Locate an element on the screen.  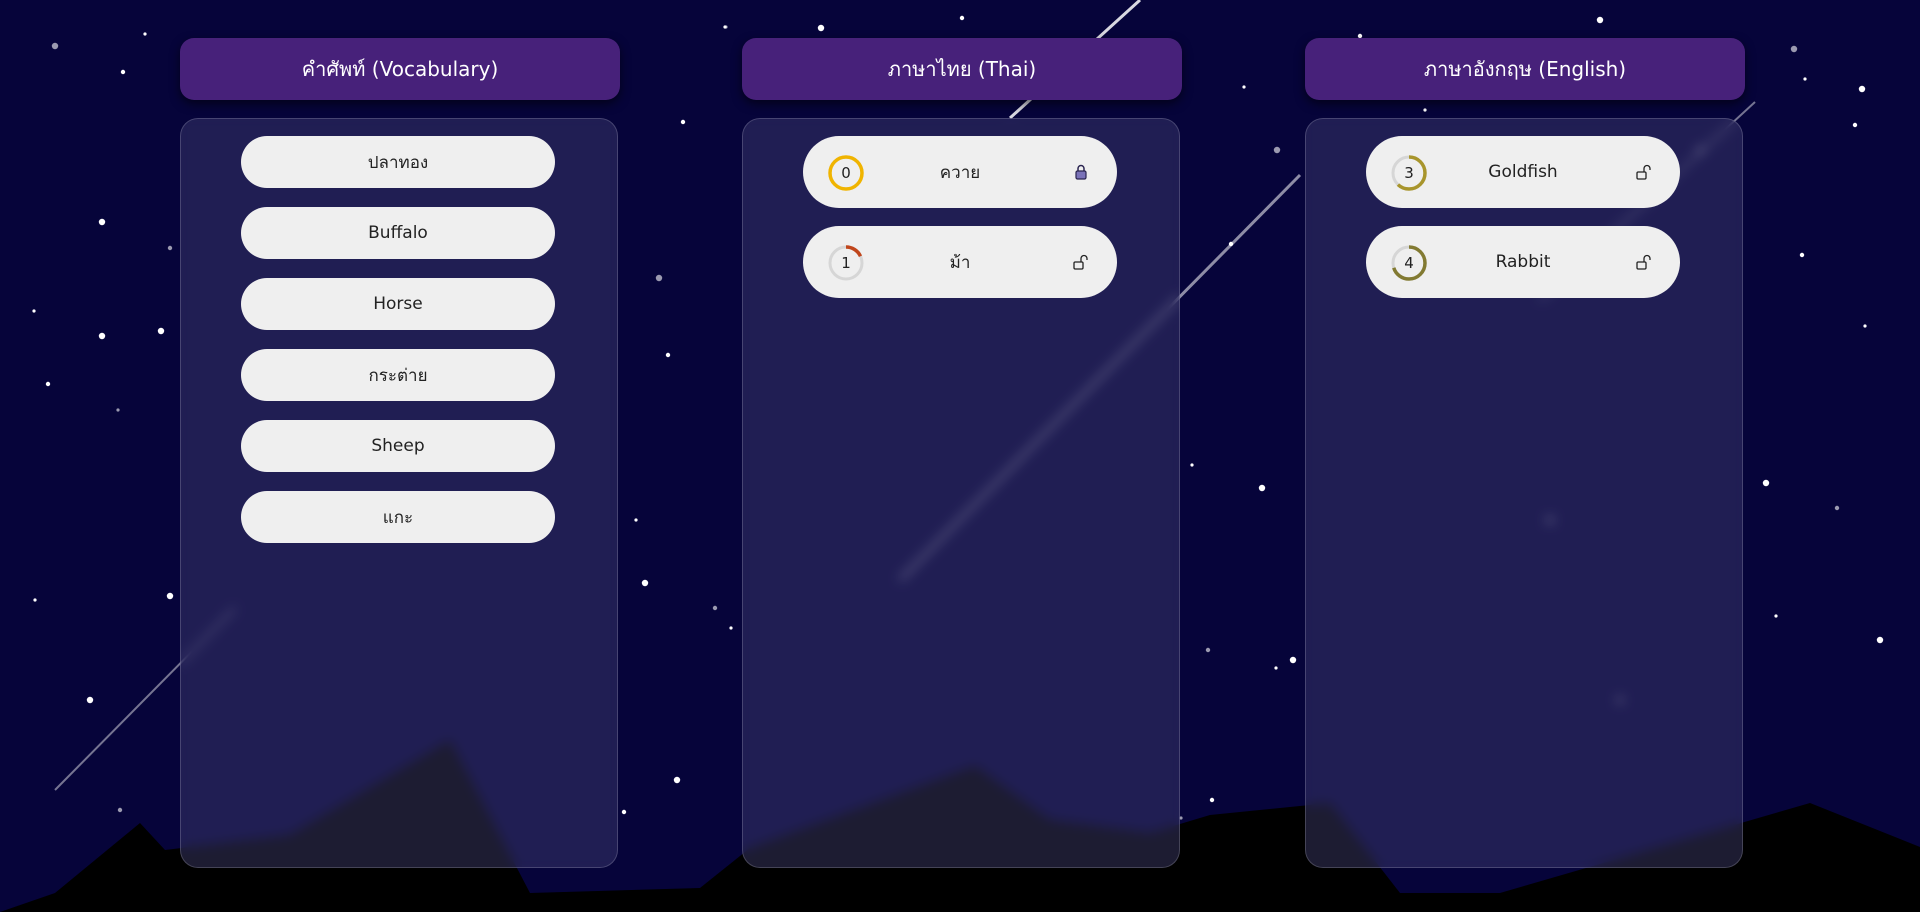
thai-answer-card: 0 ควาย is located at coordinates (960, 172).